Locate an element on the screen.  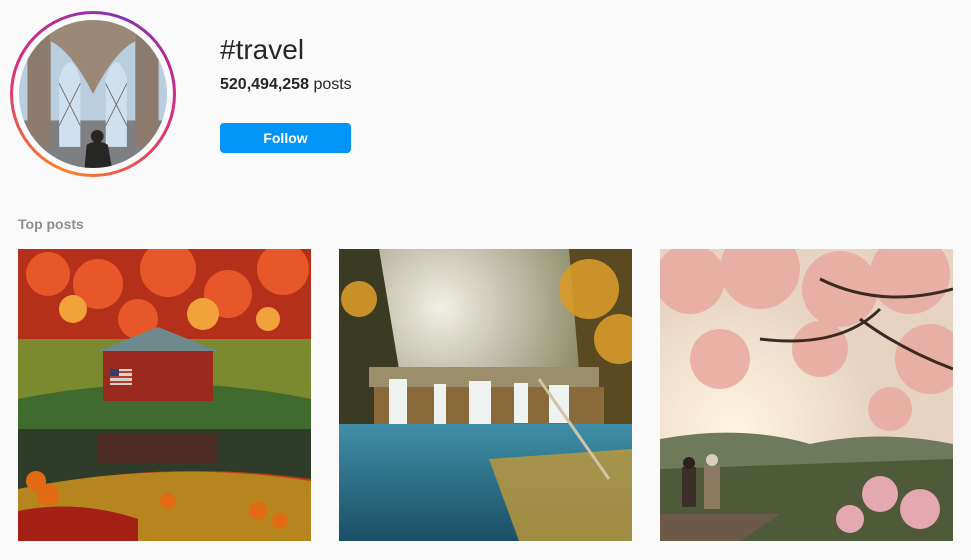
top-posts-label: Top posts is located at coordinates (51, 224).